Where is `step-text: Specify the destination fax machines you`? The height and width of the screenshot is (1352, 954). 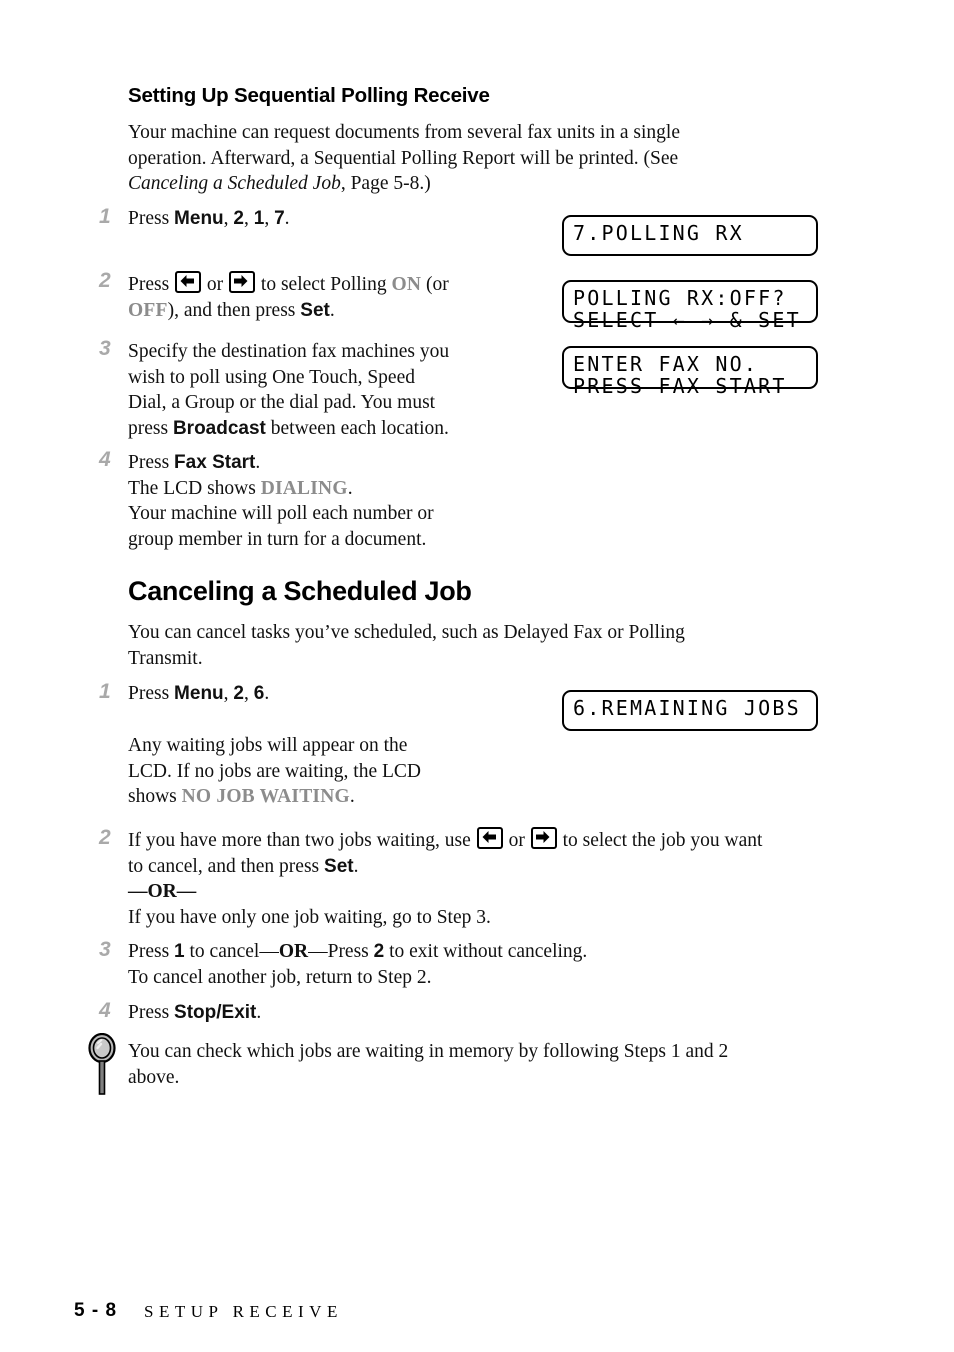
step-text: Specify the destination fax machines you is located at coordinates (289, 351).